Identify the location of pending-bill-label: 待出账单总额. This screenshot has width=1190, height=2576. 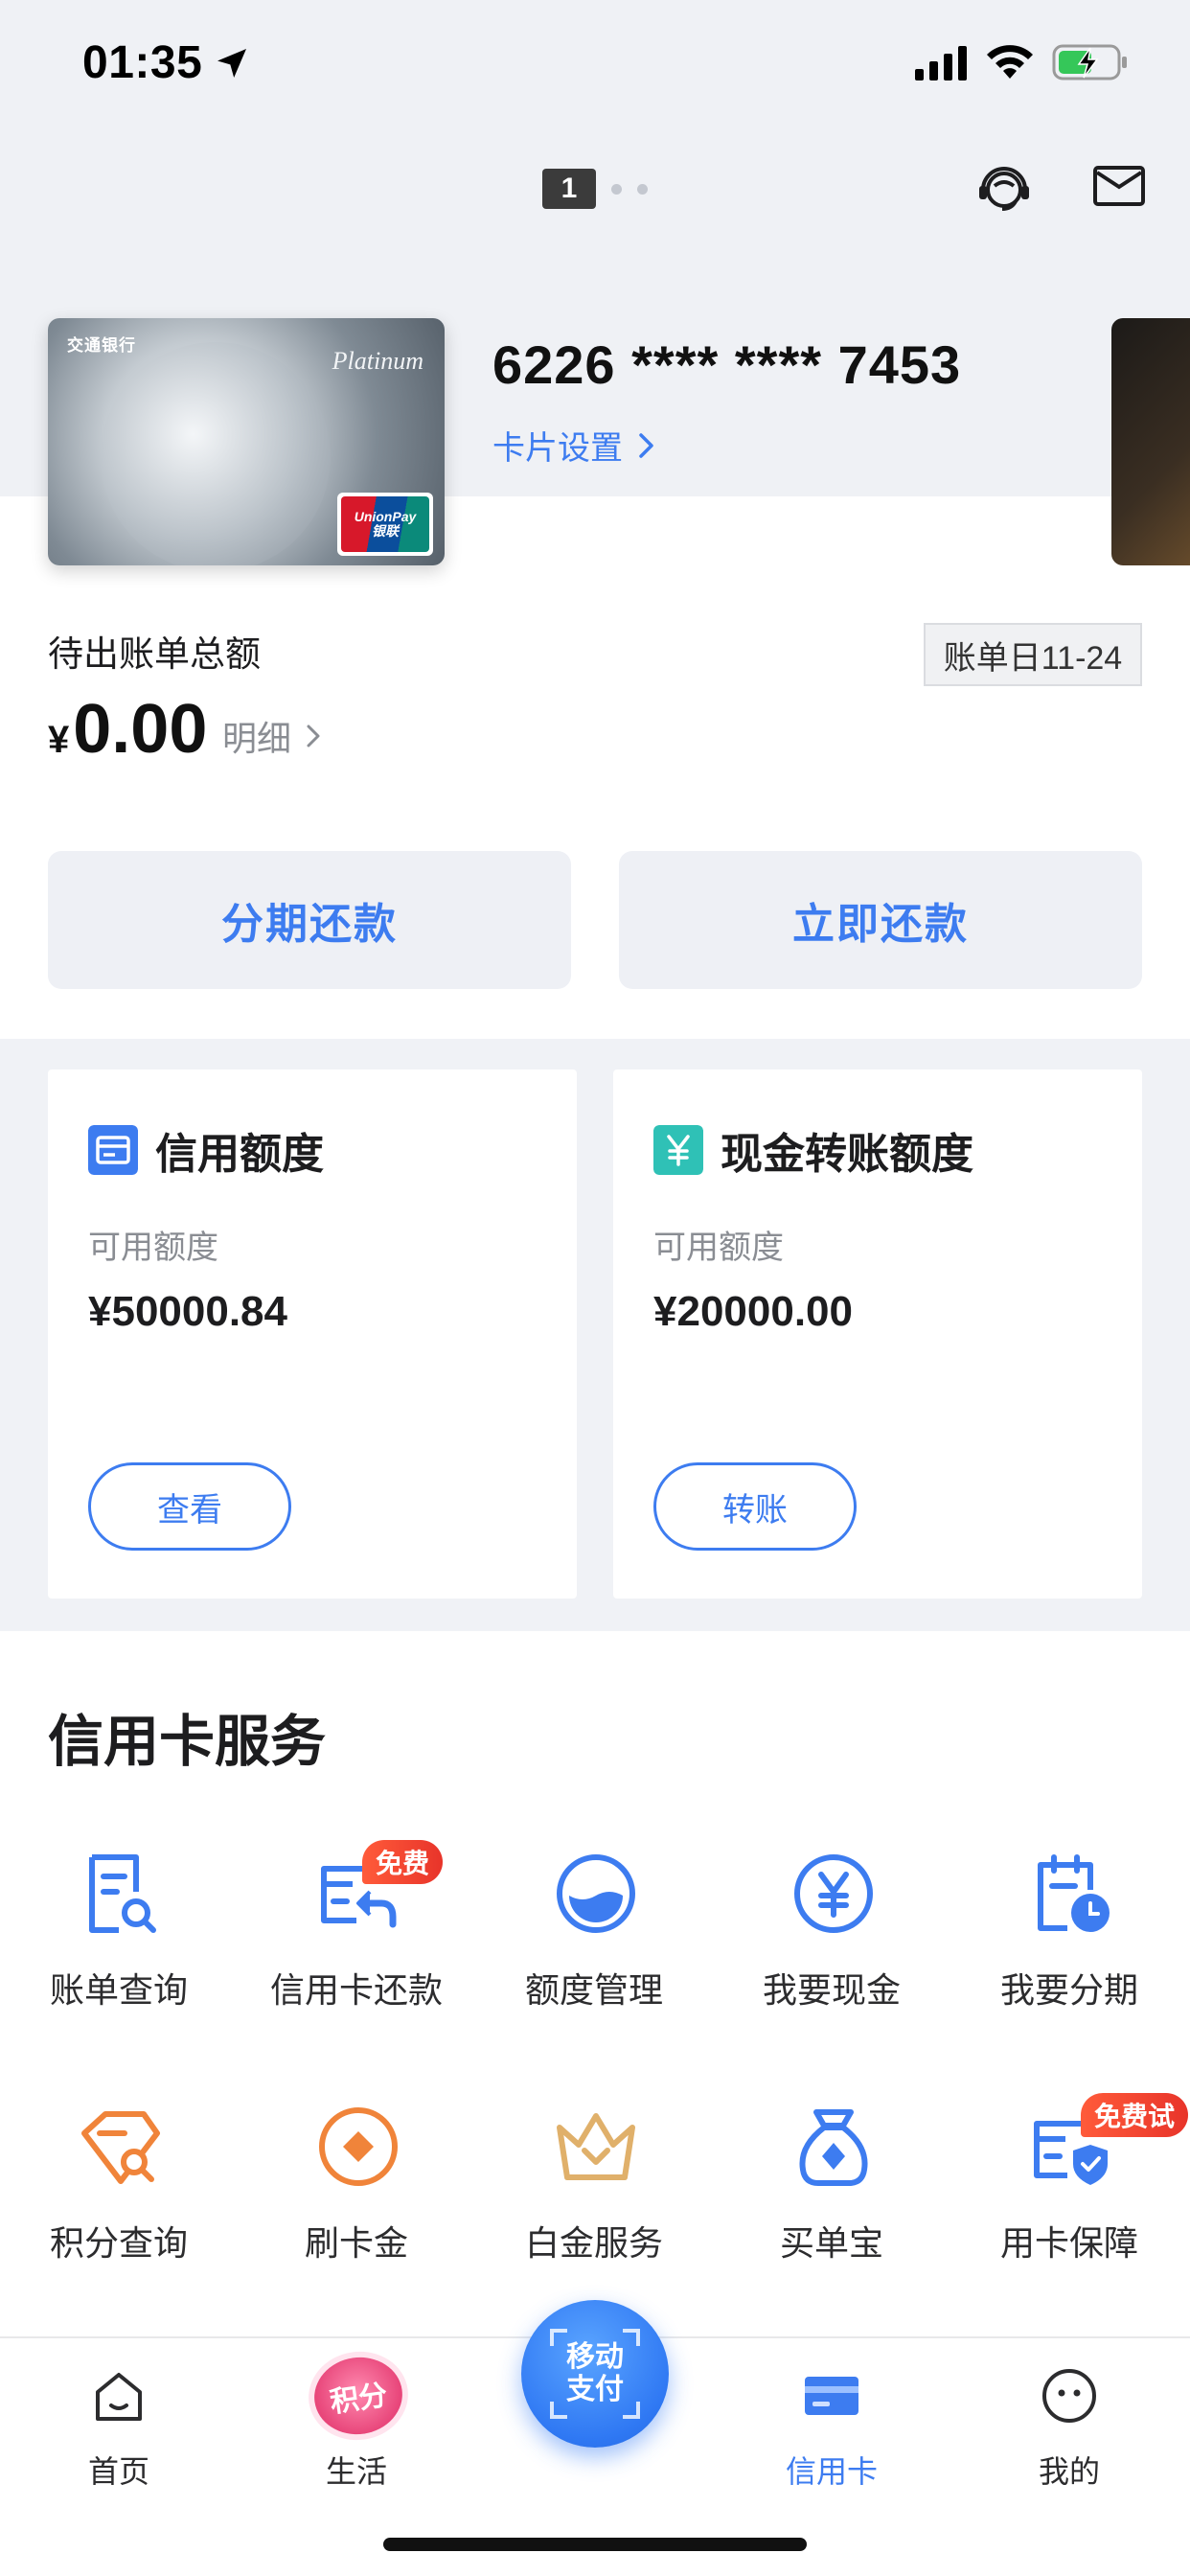
(155, 654).